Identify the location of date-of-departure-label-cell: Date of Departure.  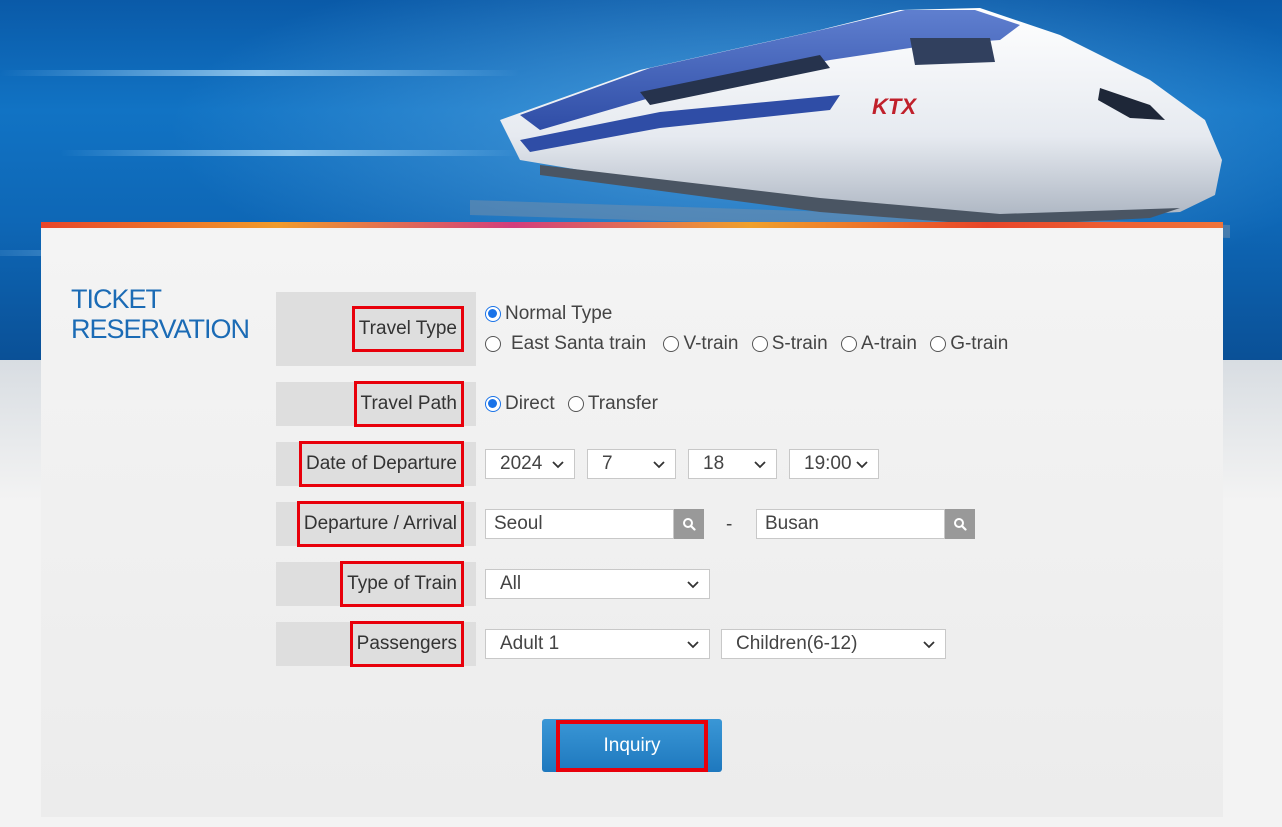
(376, 464).